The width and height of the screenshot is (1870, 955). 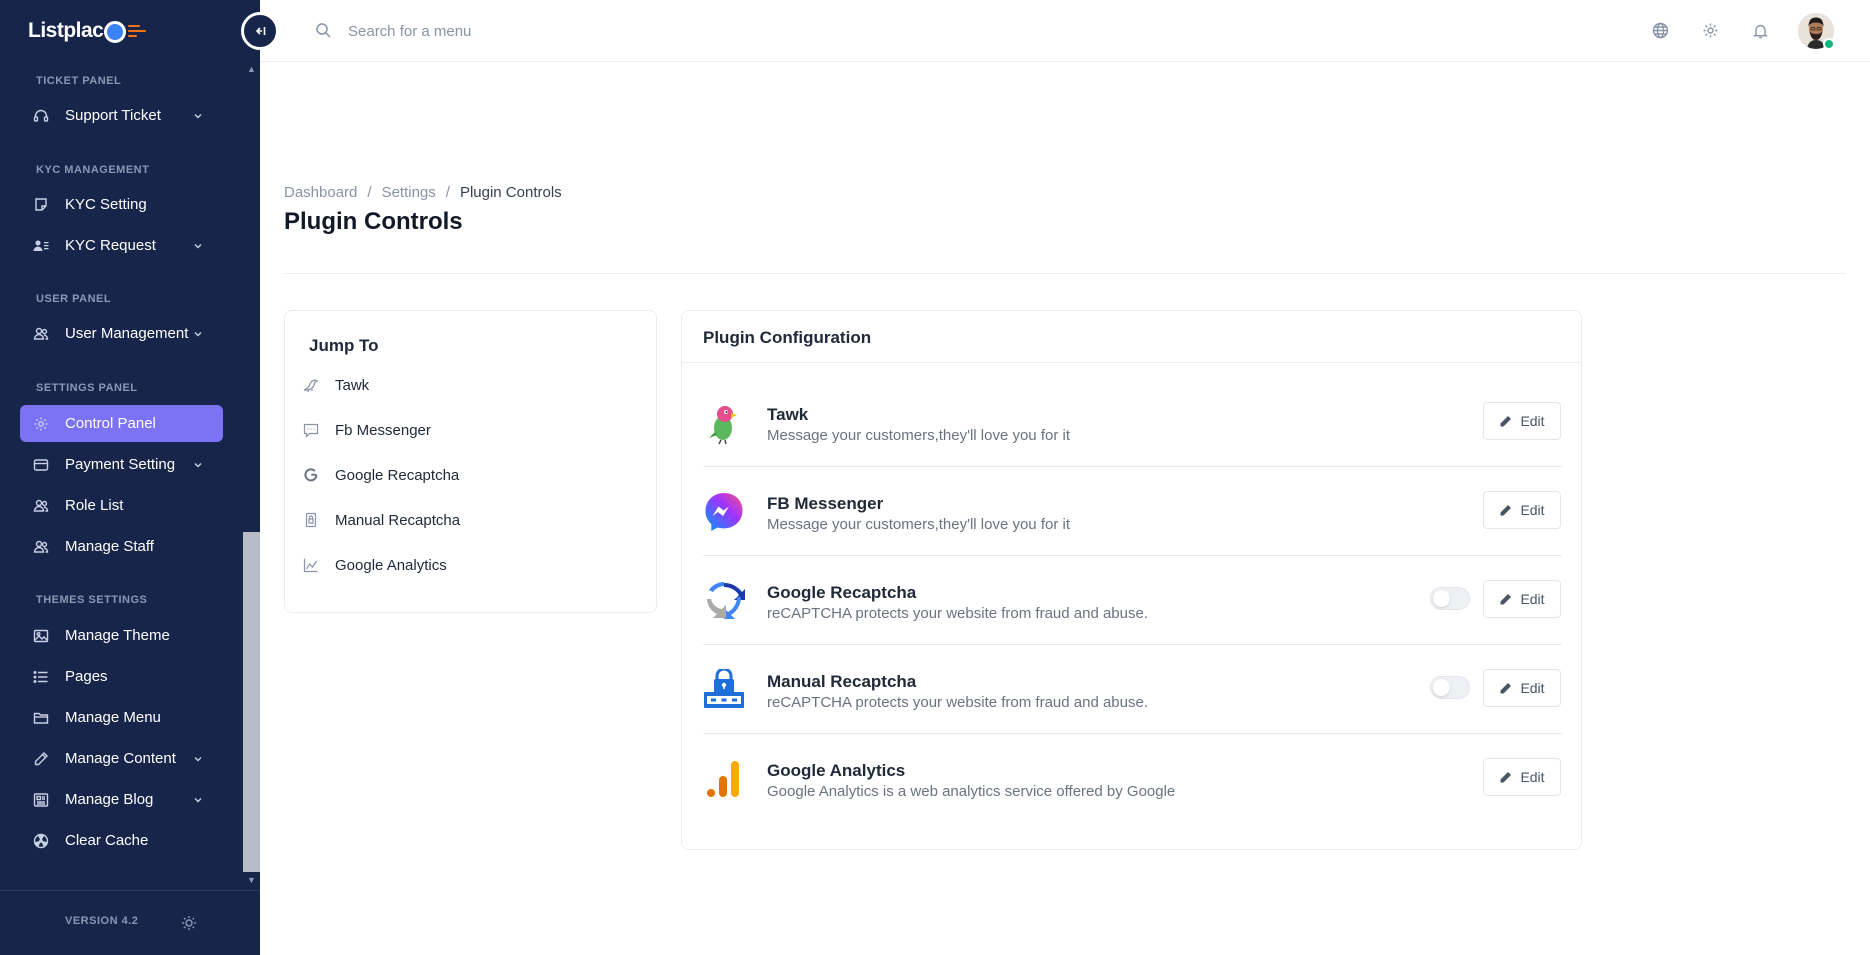 I want to click on sidebar-item-manage-staff: Manage Staff, so click(x=121, y=546).